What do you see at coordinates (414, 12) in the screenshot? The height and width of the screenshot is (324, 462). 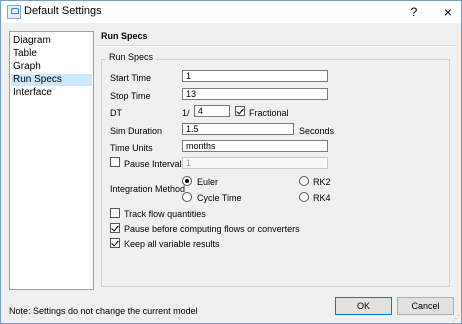 I see `help-button: ?` at bounding box center [414, 12].